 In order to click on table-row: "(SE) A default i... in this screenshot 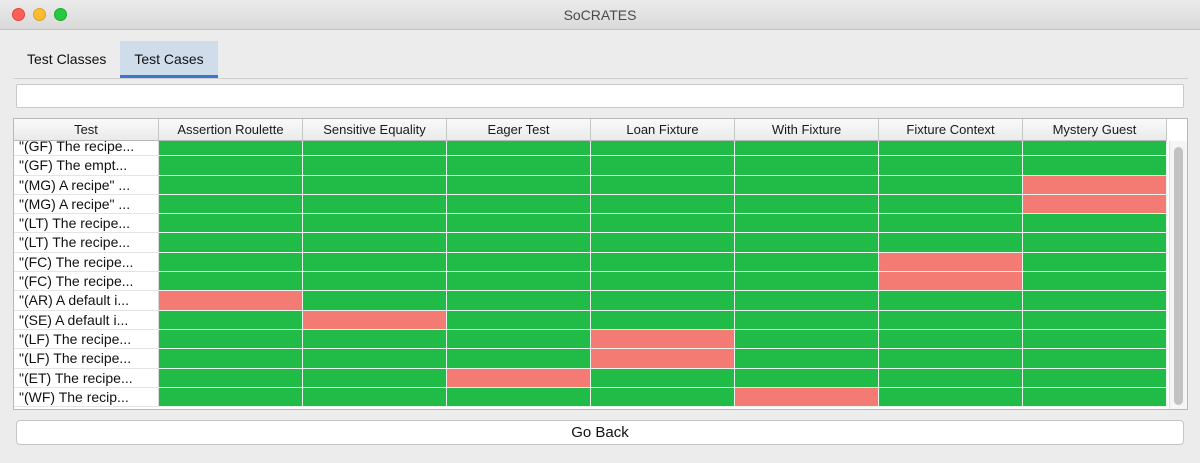, I will do `click(590, 320)`.